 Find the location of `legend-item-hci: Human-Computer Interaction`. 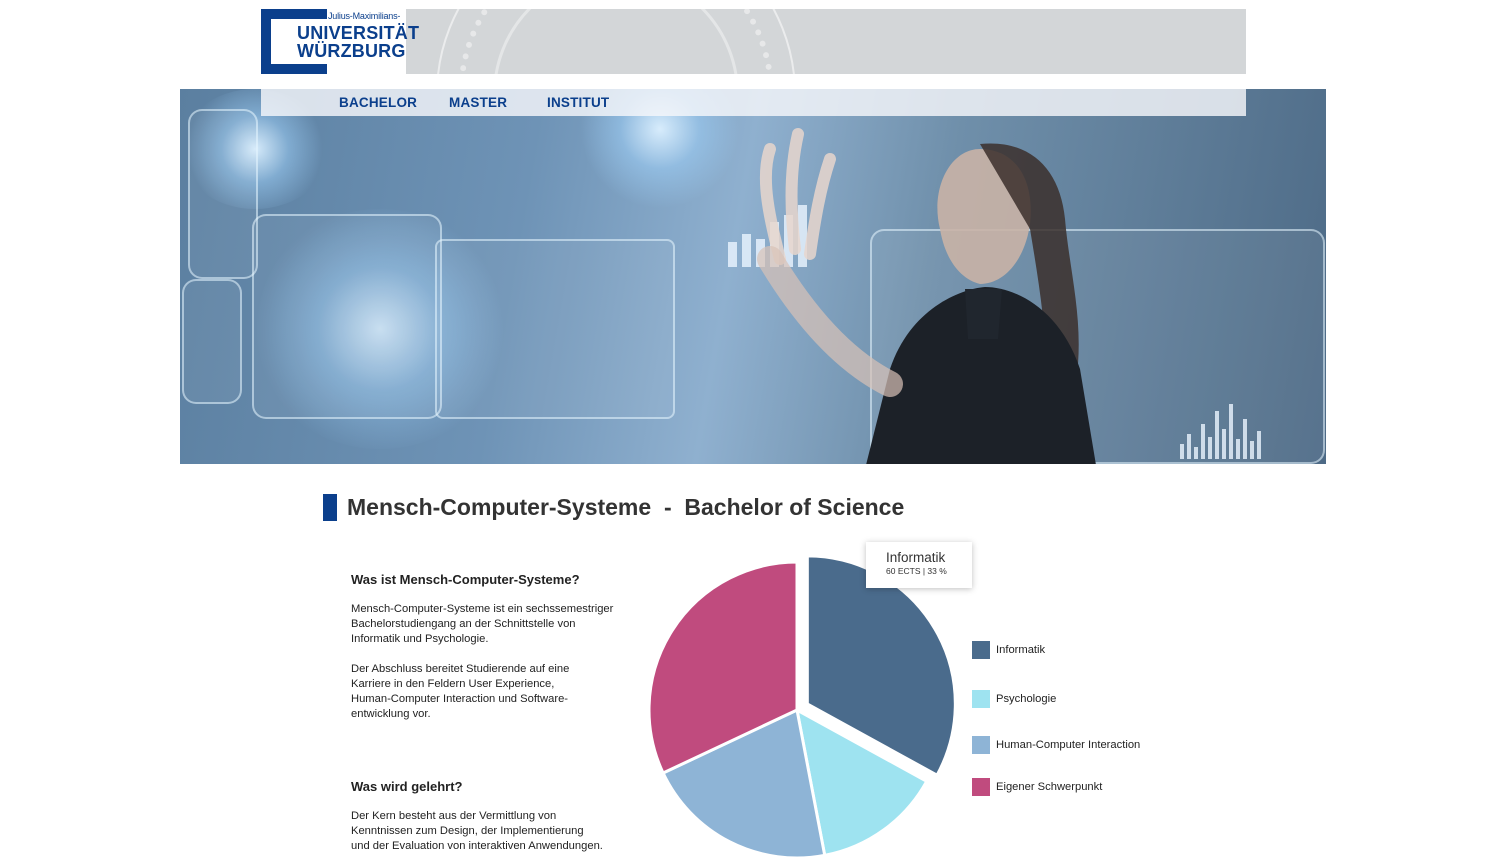

legend-item-hci: Human-Computer Interaction is located at coordinates (1056, 745).